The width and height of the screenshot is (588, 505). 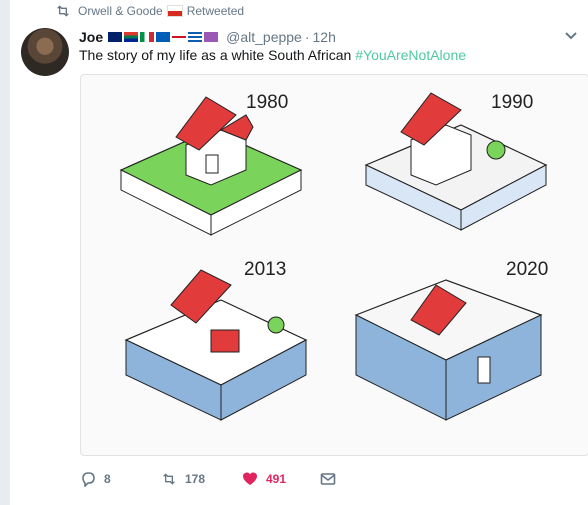 I want to click on panel-1980: 1980, so click(x=211, y=164).